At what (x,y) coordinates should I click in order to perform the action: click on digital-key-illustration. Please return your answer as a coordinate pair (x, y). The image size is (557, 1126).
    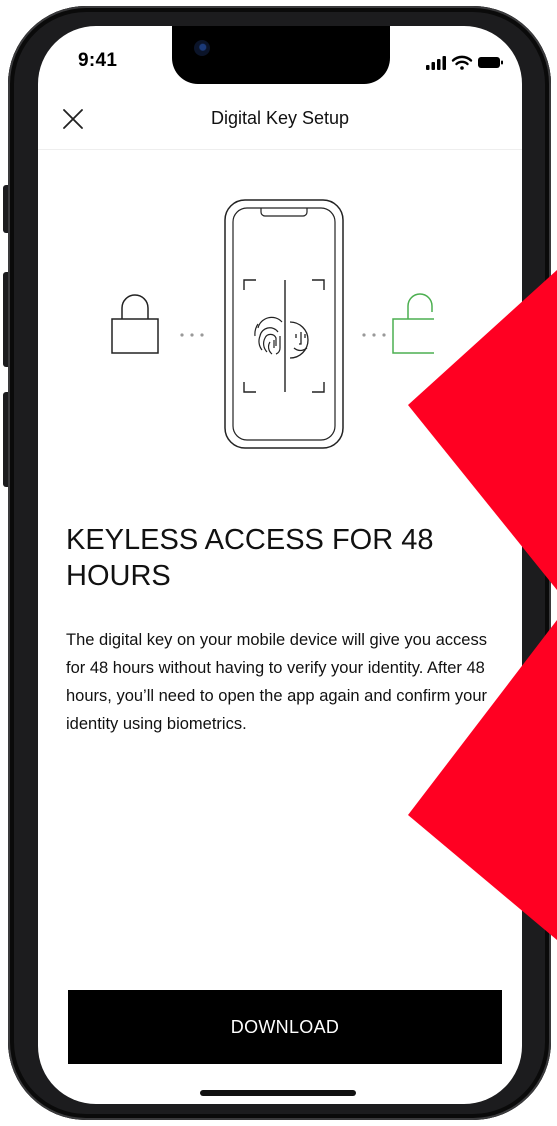
    Looking at the image, I should click on (272, 324).